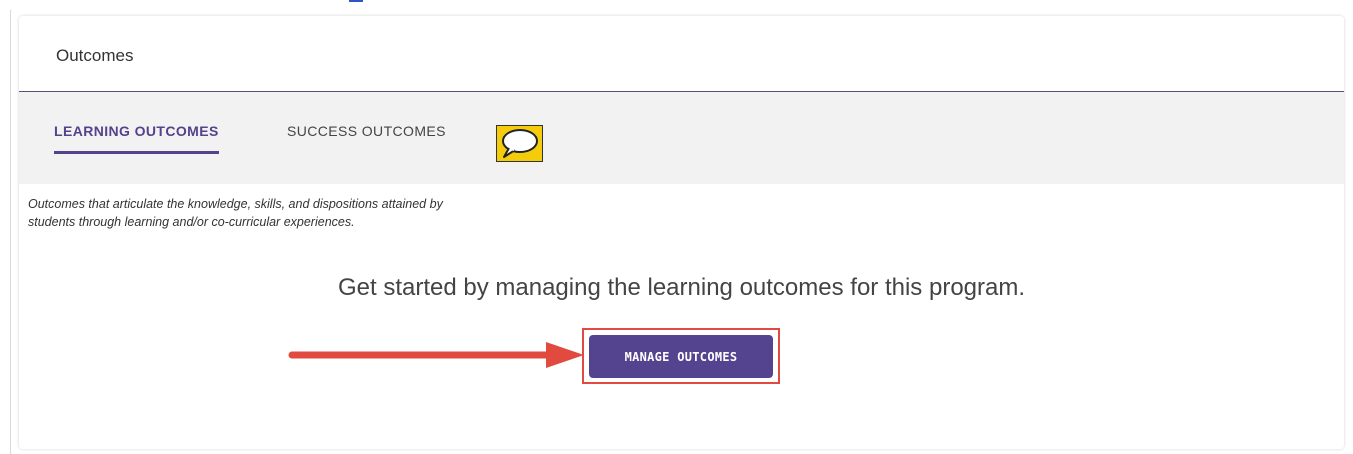  I want to click on manage-outcomes-button: MANAGE OUTCOMES, so click(681, 356).